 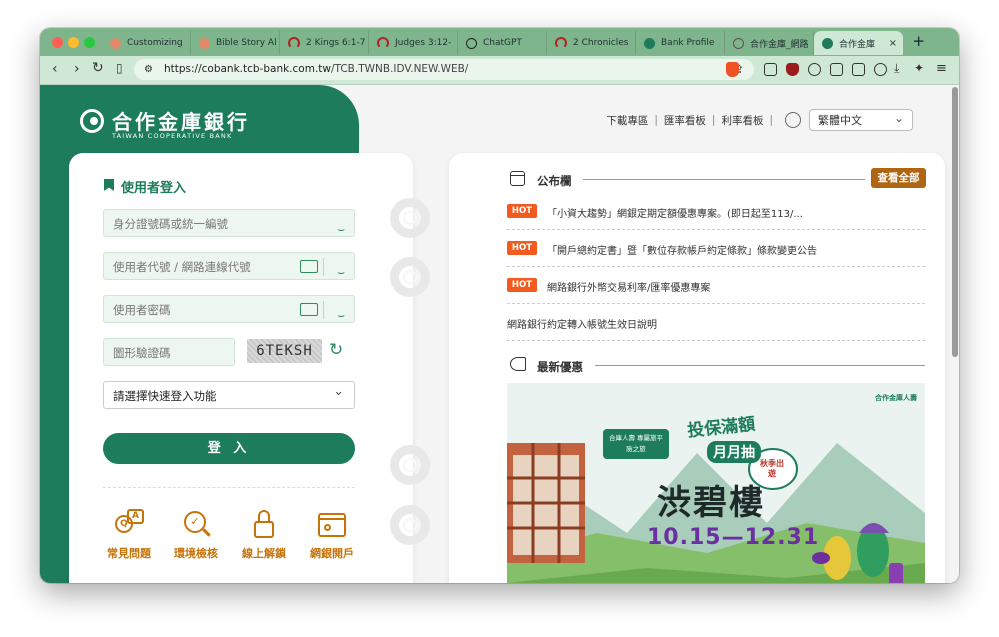 I want to click on user-placeholder: 使用者代號 / 網路連線代號, so click(x=182, y=267).